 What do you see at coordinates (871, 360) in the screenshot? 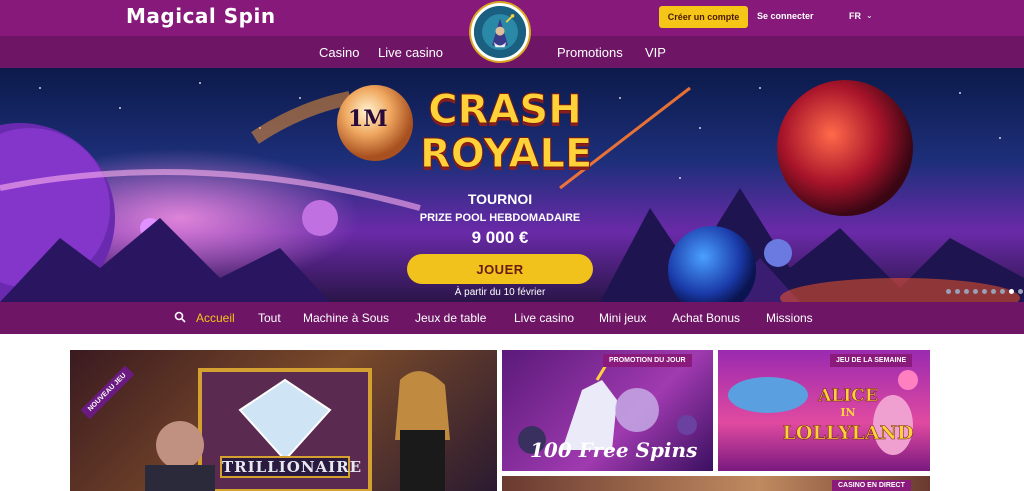
I see `weekly-badge: JEU DE LA SEMAINE` at bounding box center [871, 360].